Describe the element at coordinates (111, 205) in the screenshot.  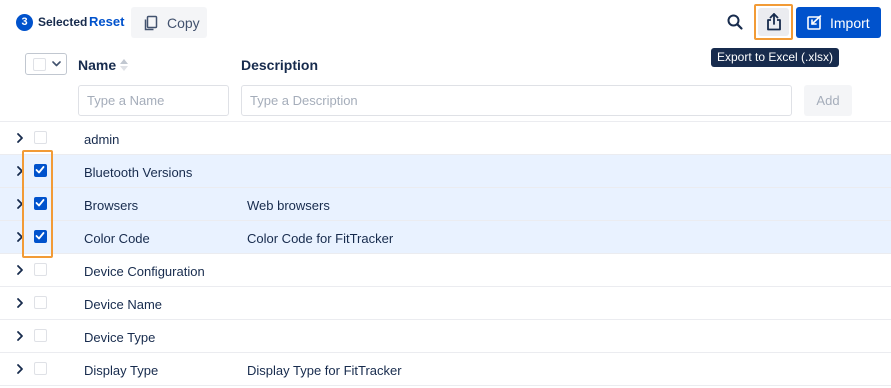
I see `row-name: Browsers` at that location.